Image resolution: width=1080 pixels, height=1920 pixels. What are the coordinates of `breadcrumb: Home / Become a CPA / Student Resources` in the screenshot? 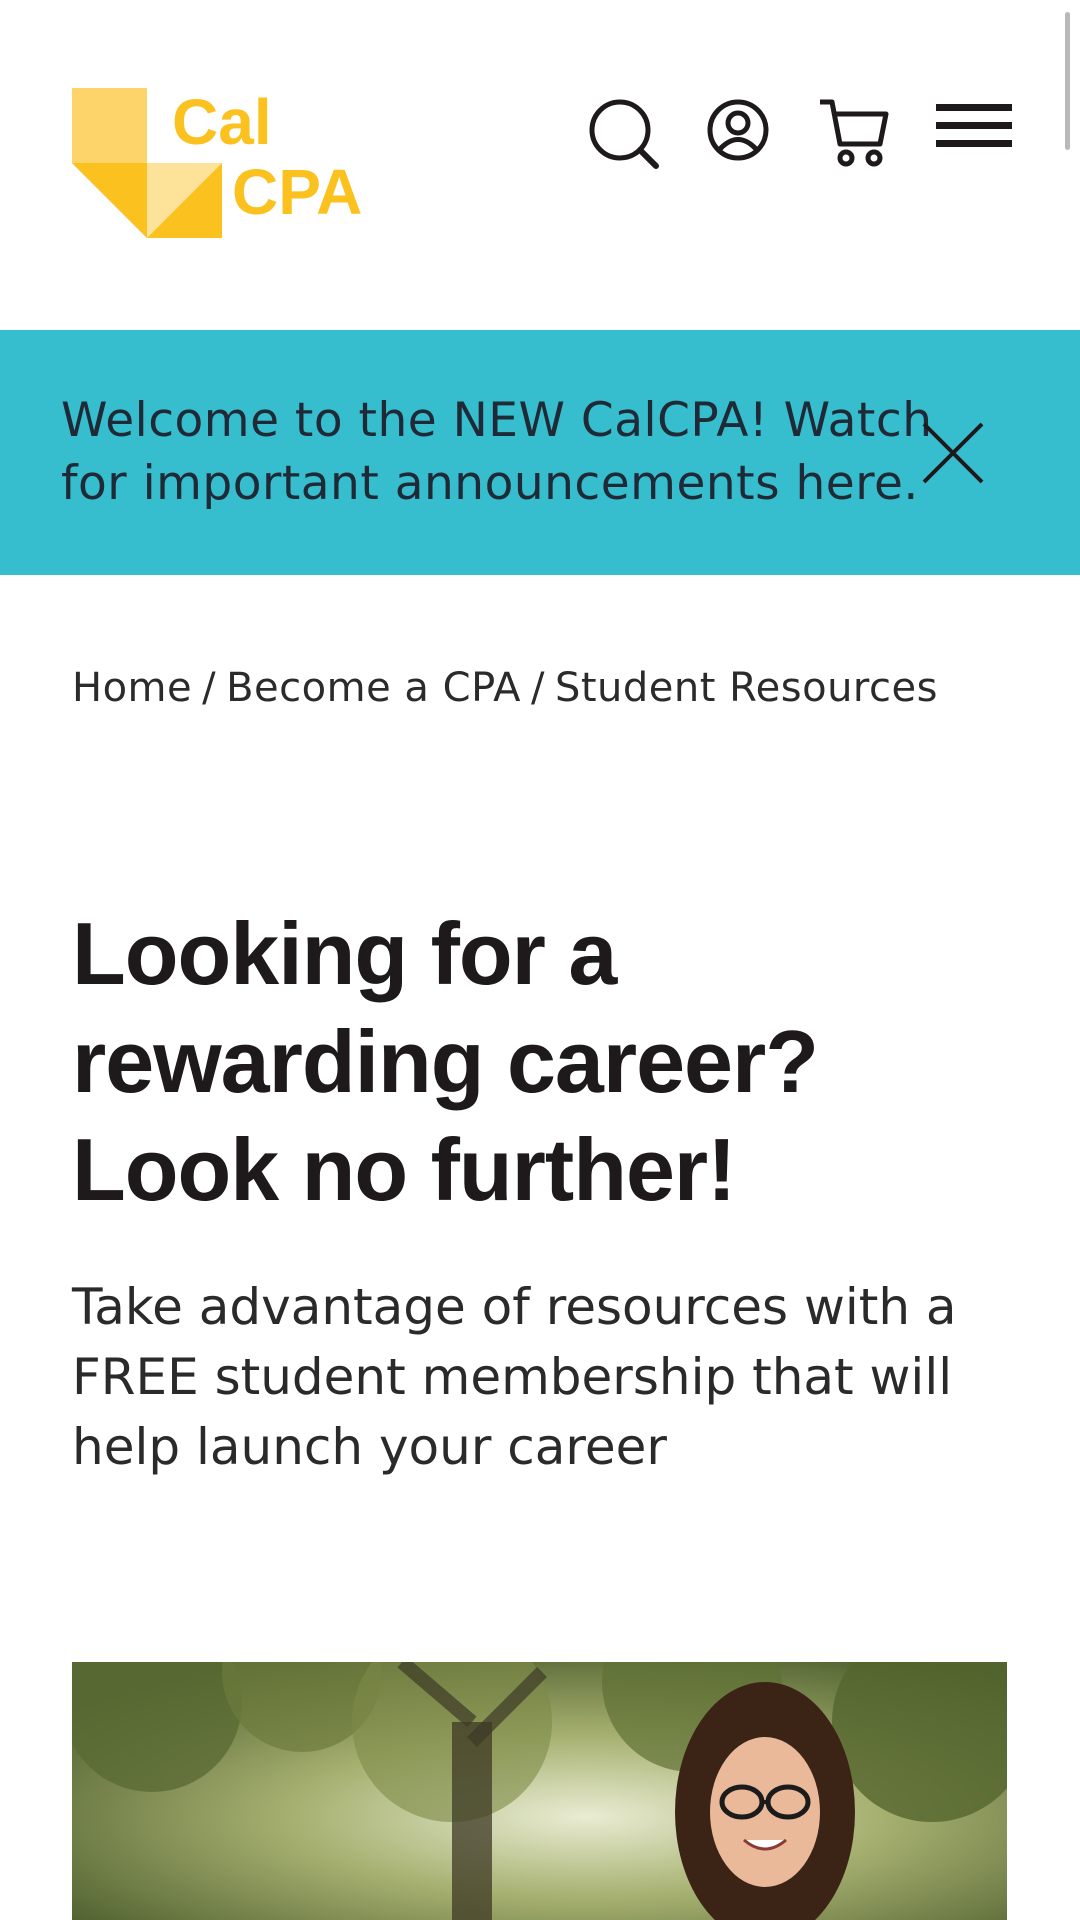 It's located at (505, 688).